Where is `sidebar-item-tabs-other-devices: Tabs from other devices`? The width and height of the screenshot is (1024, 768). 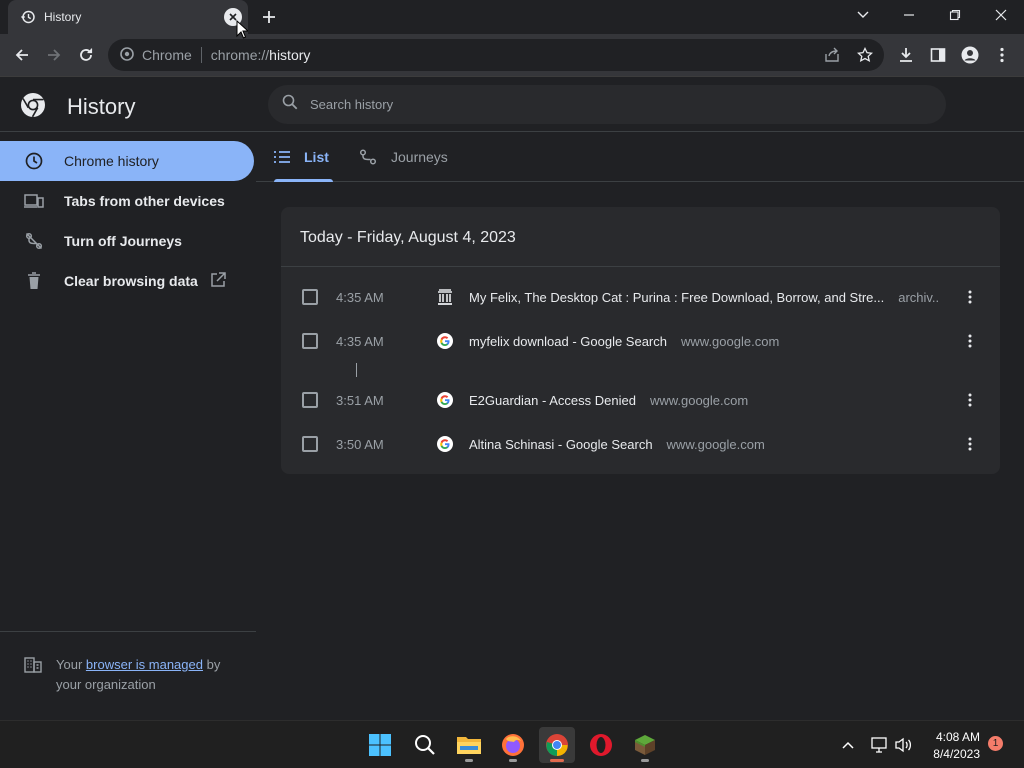 sidebar-item-tabs-other-devices: Tabs from other devices is located at coordinates (127, 201).